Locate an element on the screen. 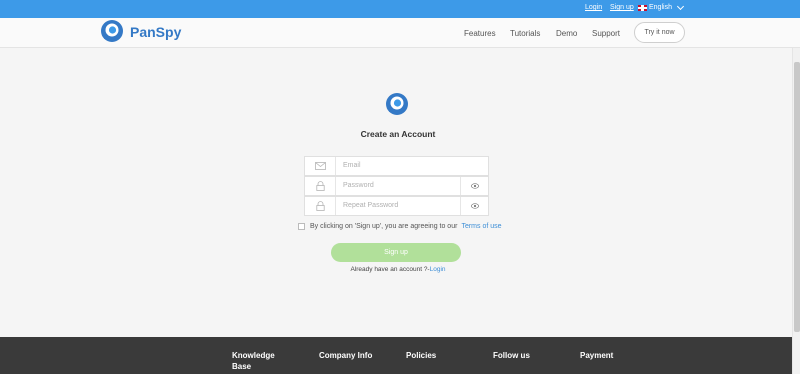 The image size is (800, 374). password-icon-wrap is located at coordinates (320, 186).